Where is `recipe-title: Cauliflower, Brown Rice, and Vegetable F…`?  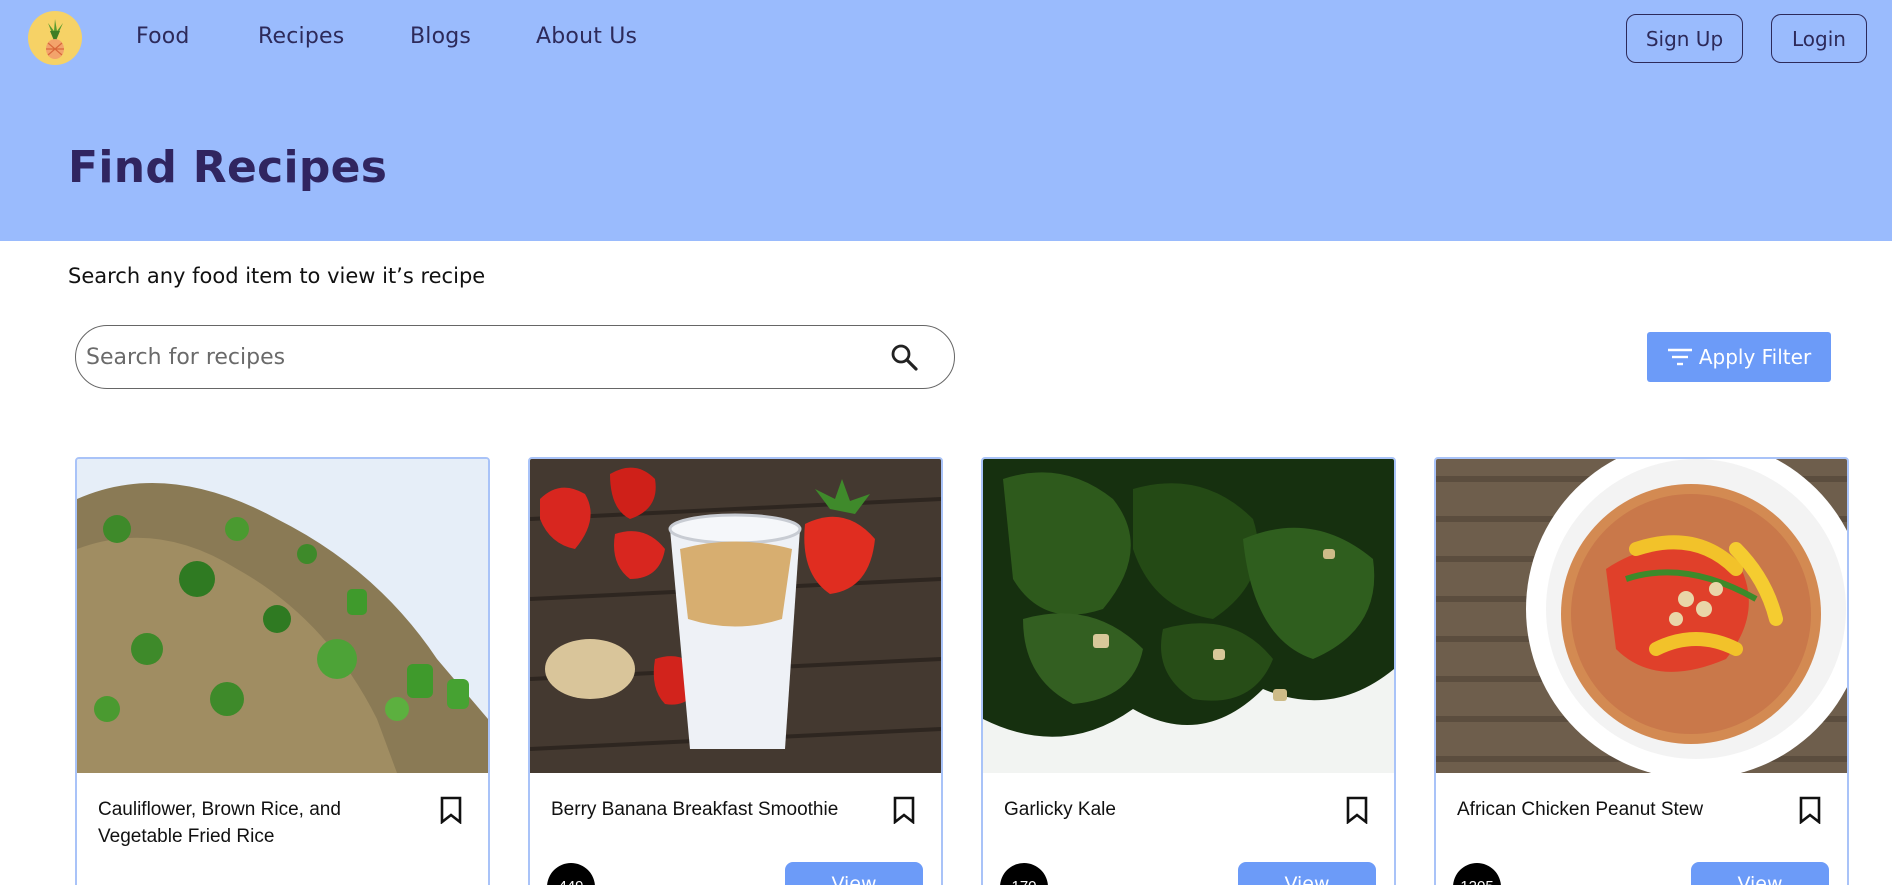
recipe-title: Cauliflower, Brown Rice, and Vegetable F… is located at coordinates (219, 823).